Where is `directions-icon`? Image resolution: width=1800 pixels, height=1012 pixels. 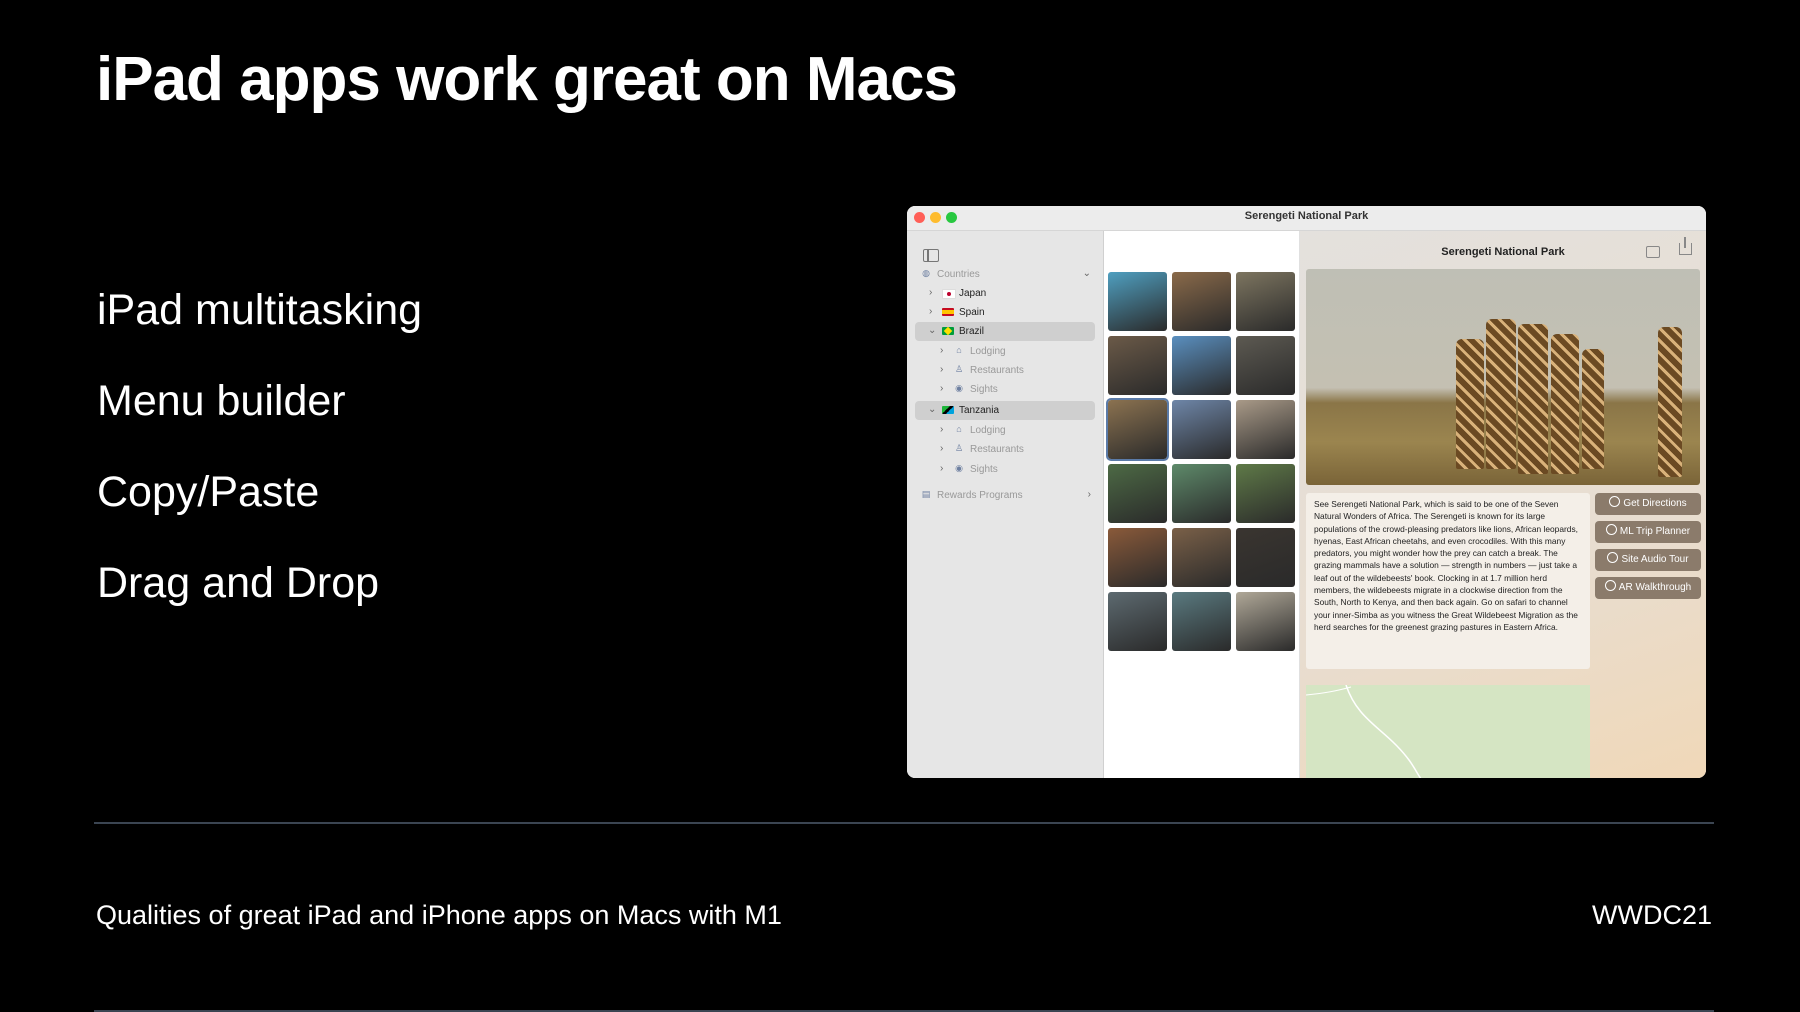 directions-icon is located at coordinates (1615, 501).